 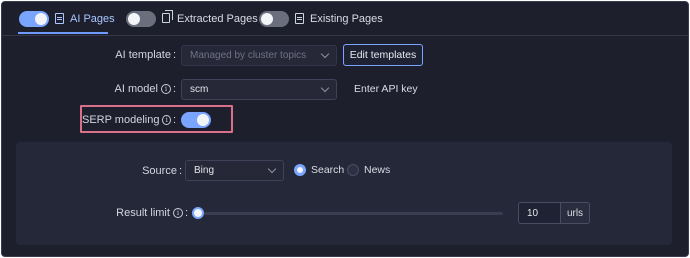 What do you see at coordinates (539, 213) in the screenshot?
I see `result-limit-input: 10` at bounding box center [539, 213].